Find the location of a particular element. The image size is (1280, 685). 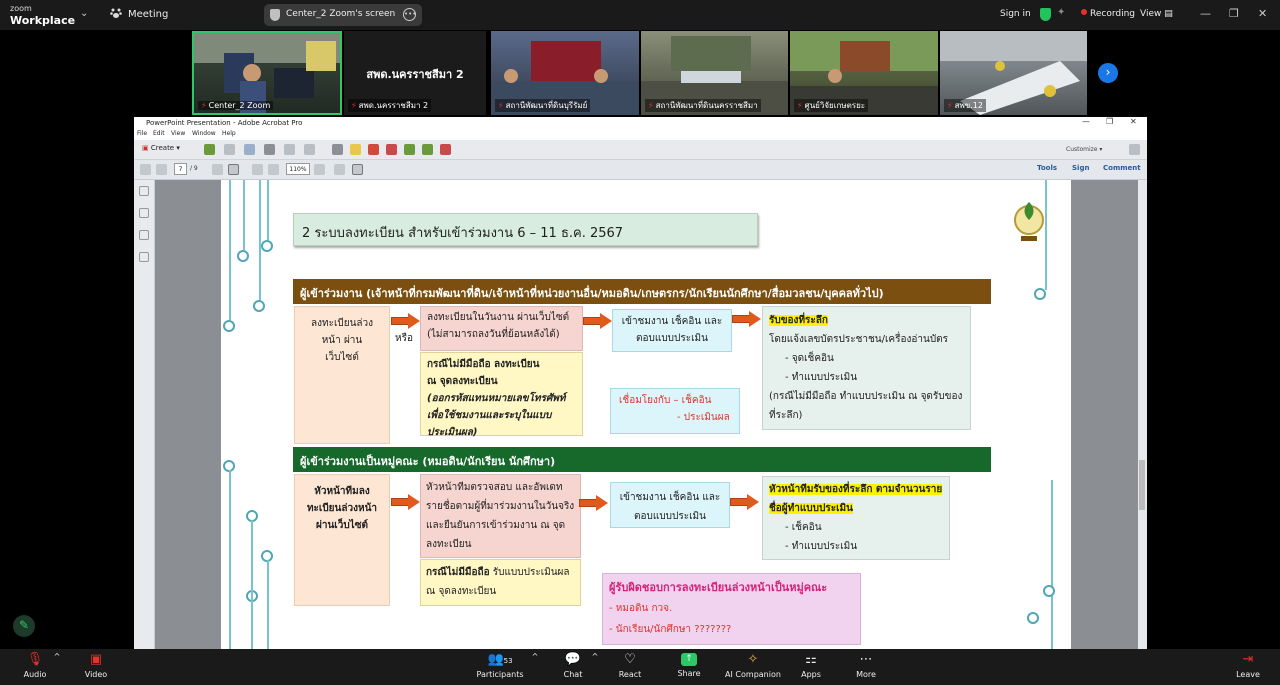

share-indicator: Center_2 Zoom's screen ••• is located at coordinates (343, 15).